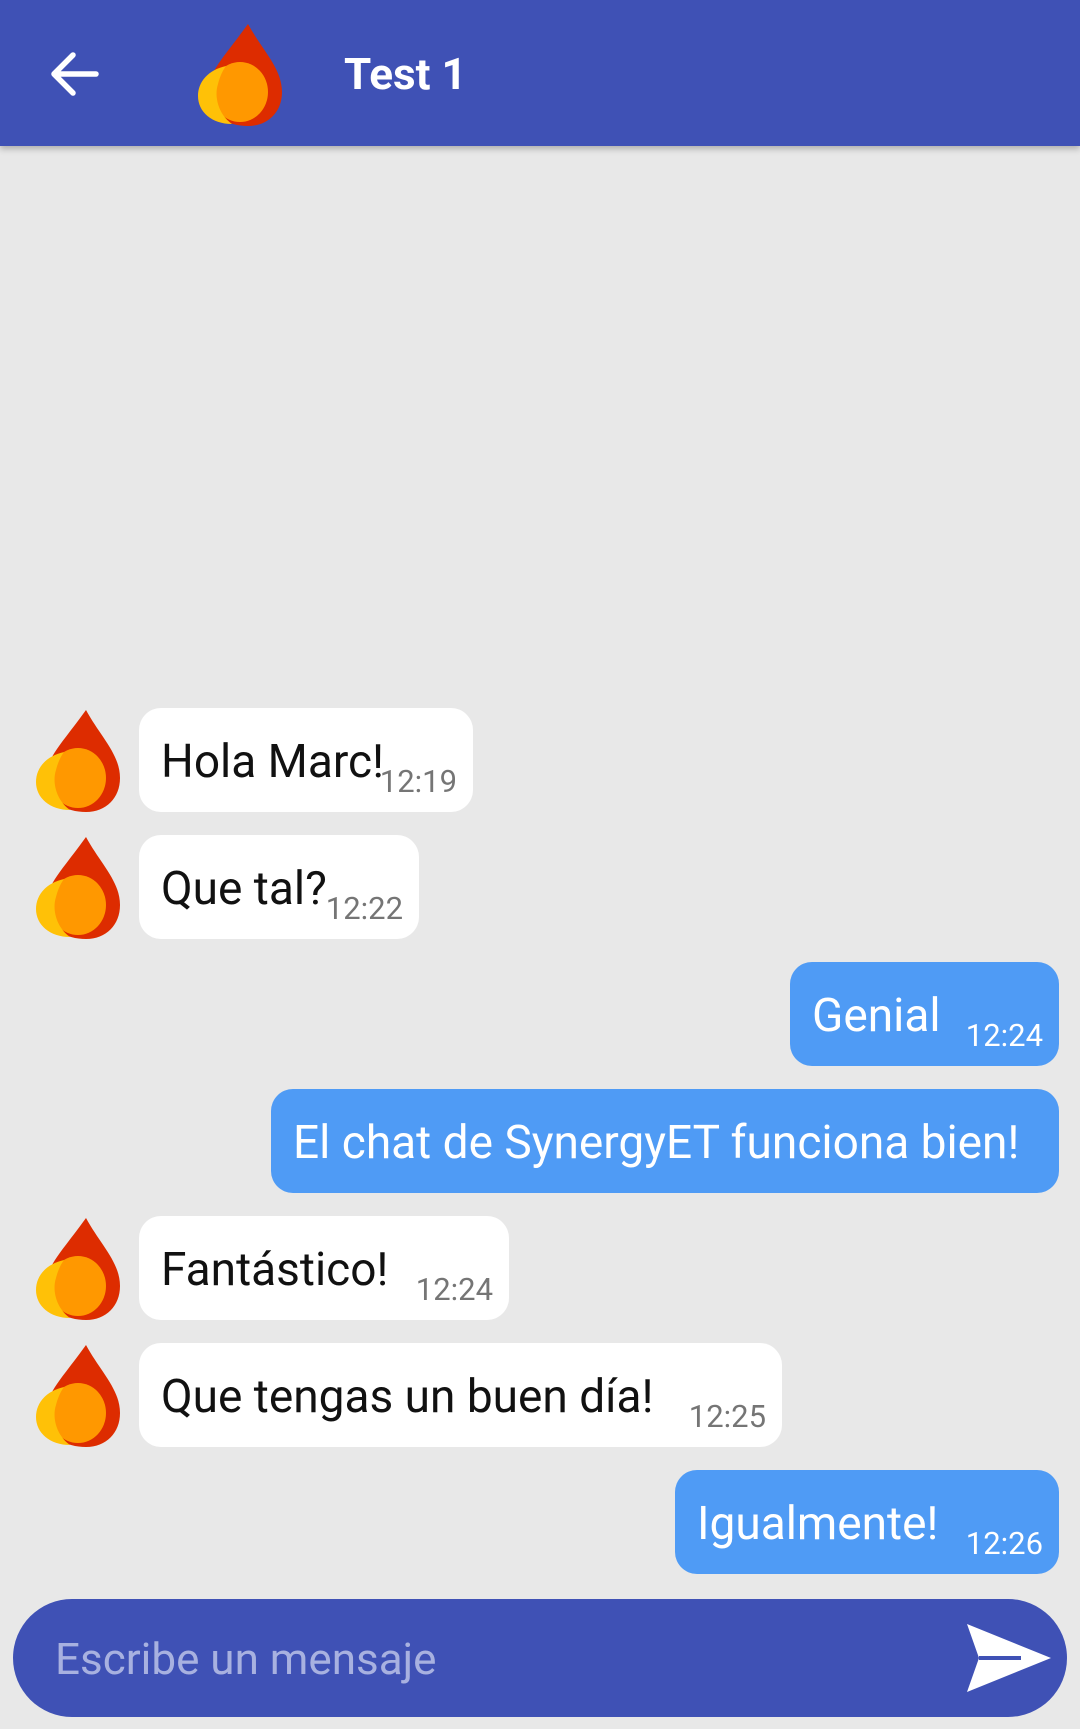 This screenshot has height=1729, width=1080. I want to click on message-time: 12:25, so click(727, 1416).